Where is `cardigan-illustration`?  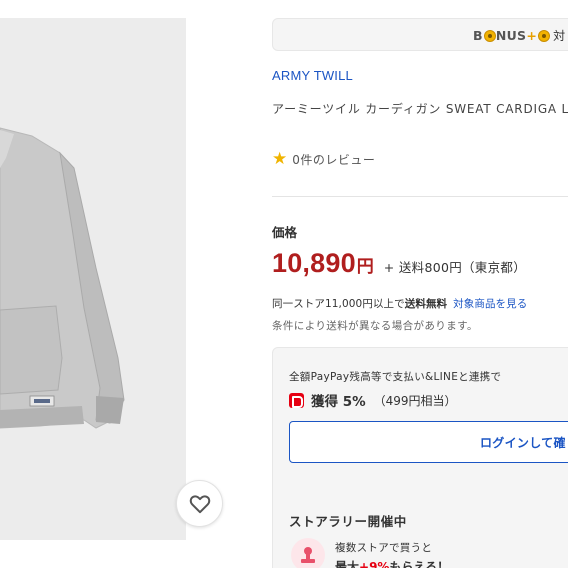 cardigan-illustration is located at coordinates (62, 278).